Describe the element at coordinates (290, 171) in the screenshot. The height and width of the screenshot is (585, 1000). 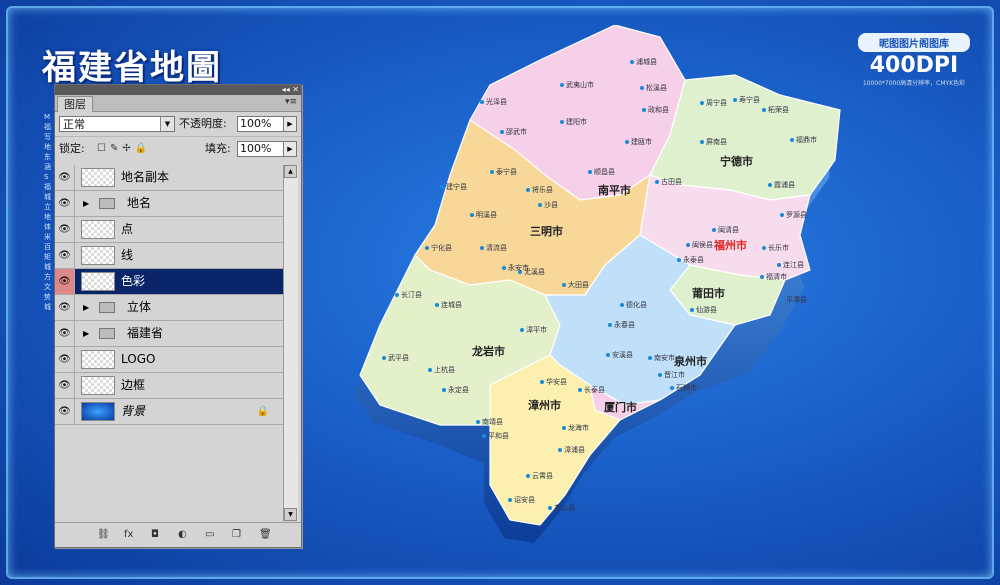
I see `scroll-up-icon: ▲` at that location.